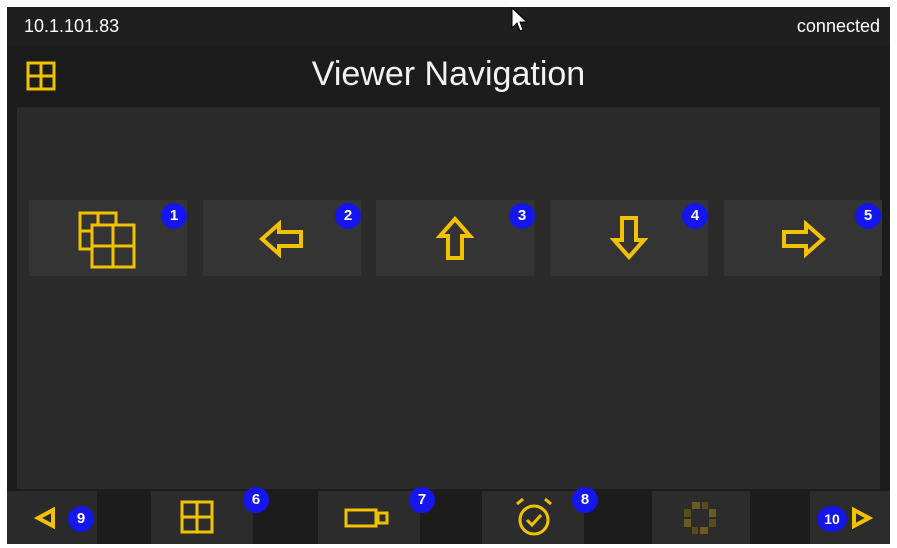 The height and width of the screenshot is (548, 897). I want to click on badge-9: 9, so click(81, 519).